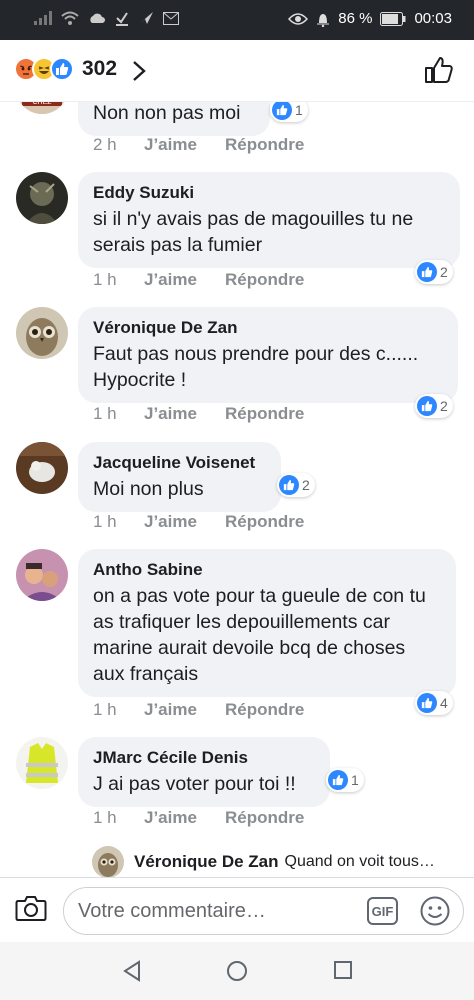  I want to click on reaction-pill: 4, so click(434, 703).